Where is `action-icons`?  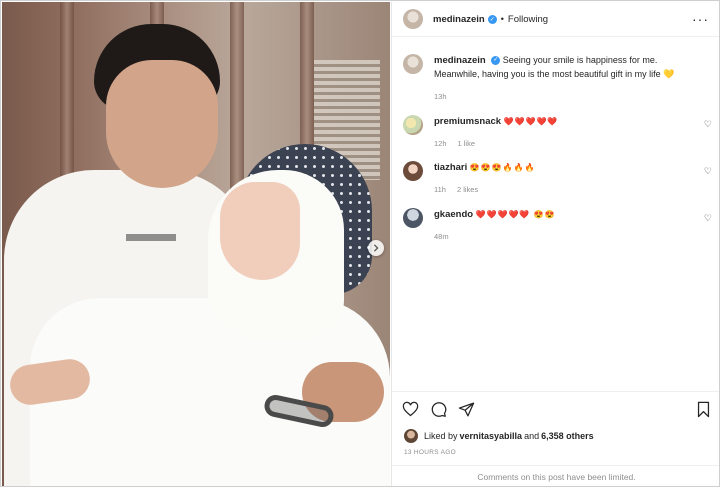
action-icons is located at coordinates (438, 409).